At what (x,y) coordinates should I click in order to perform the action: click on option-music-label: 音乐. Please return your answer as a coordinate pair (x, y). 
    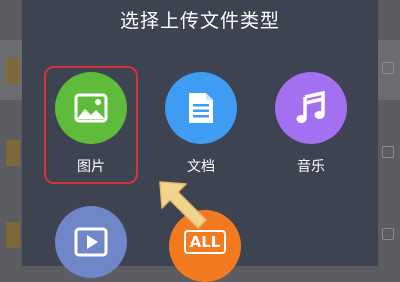
    Looking at the image, I should click on (311, 167).